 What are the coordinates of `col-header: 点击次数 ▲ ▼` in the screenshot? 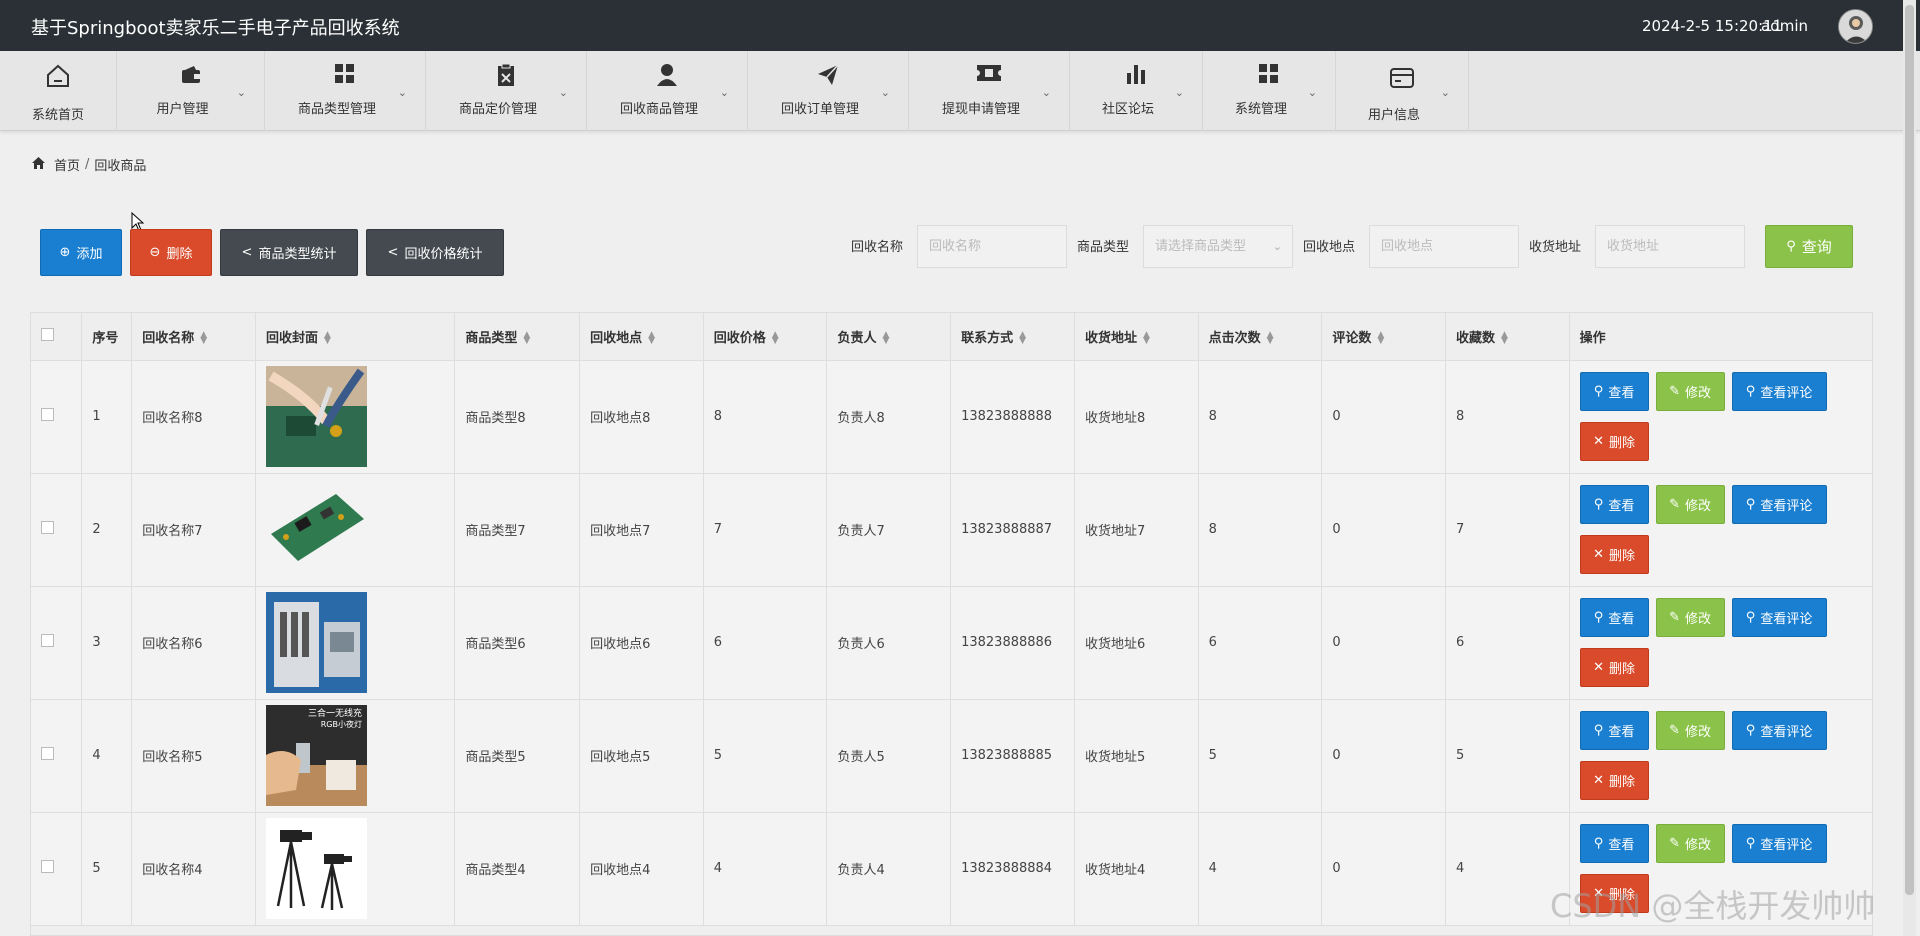 It's located at (1260, 337).